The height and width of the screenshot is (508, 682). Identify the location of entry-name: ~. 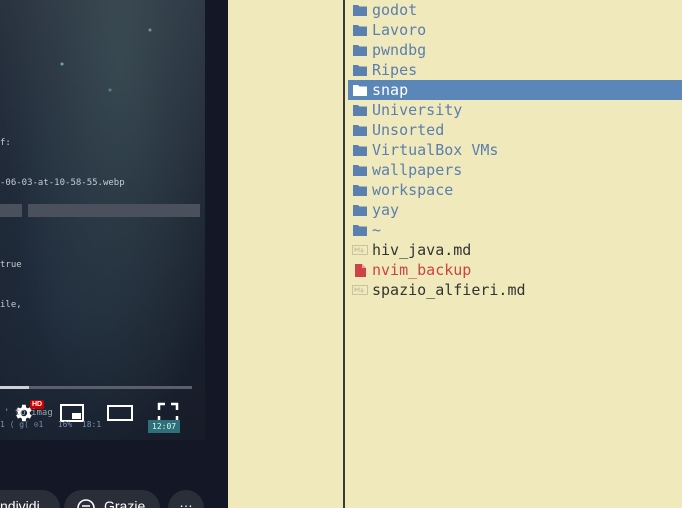
(377, 230).